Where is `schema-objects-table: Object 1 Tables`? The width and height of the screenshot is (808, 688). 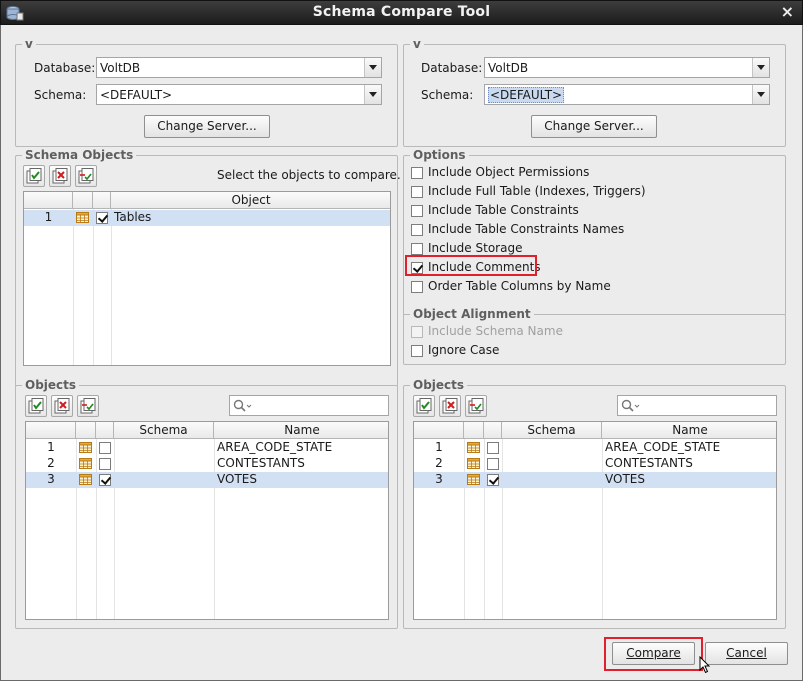
schema-objects-table: Object 1 Tables is located at coordinates (207, 278).